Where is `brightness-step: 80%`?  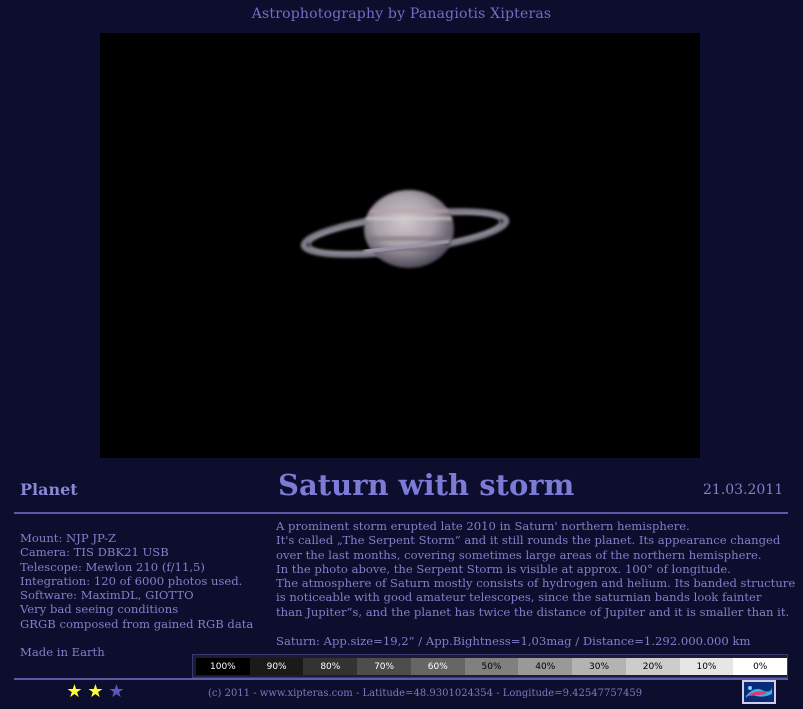
brightness-step: 80% is located at coordinates (330, 666).